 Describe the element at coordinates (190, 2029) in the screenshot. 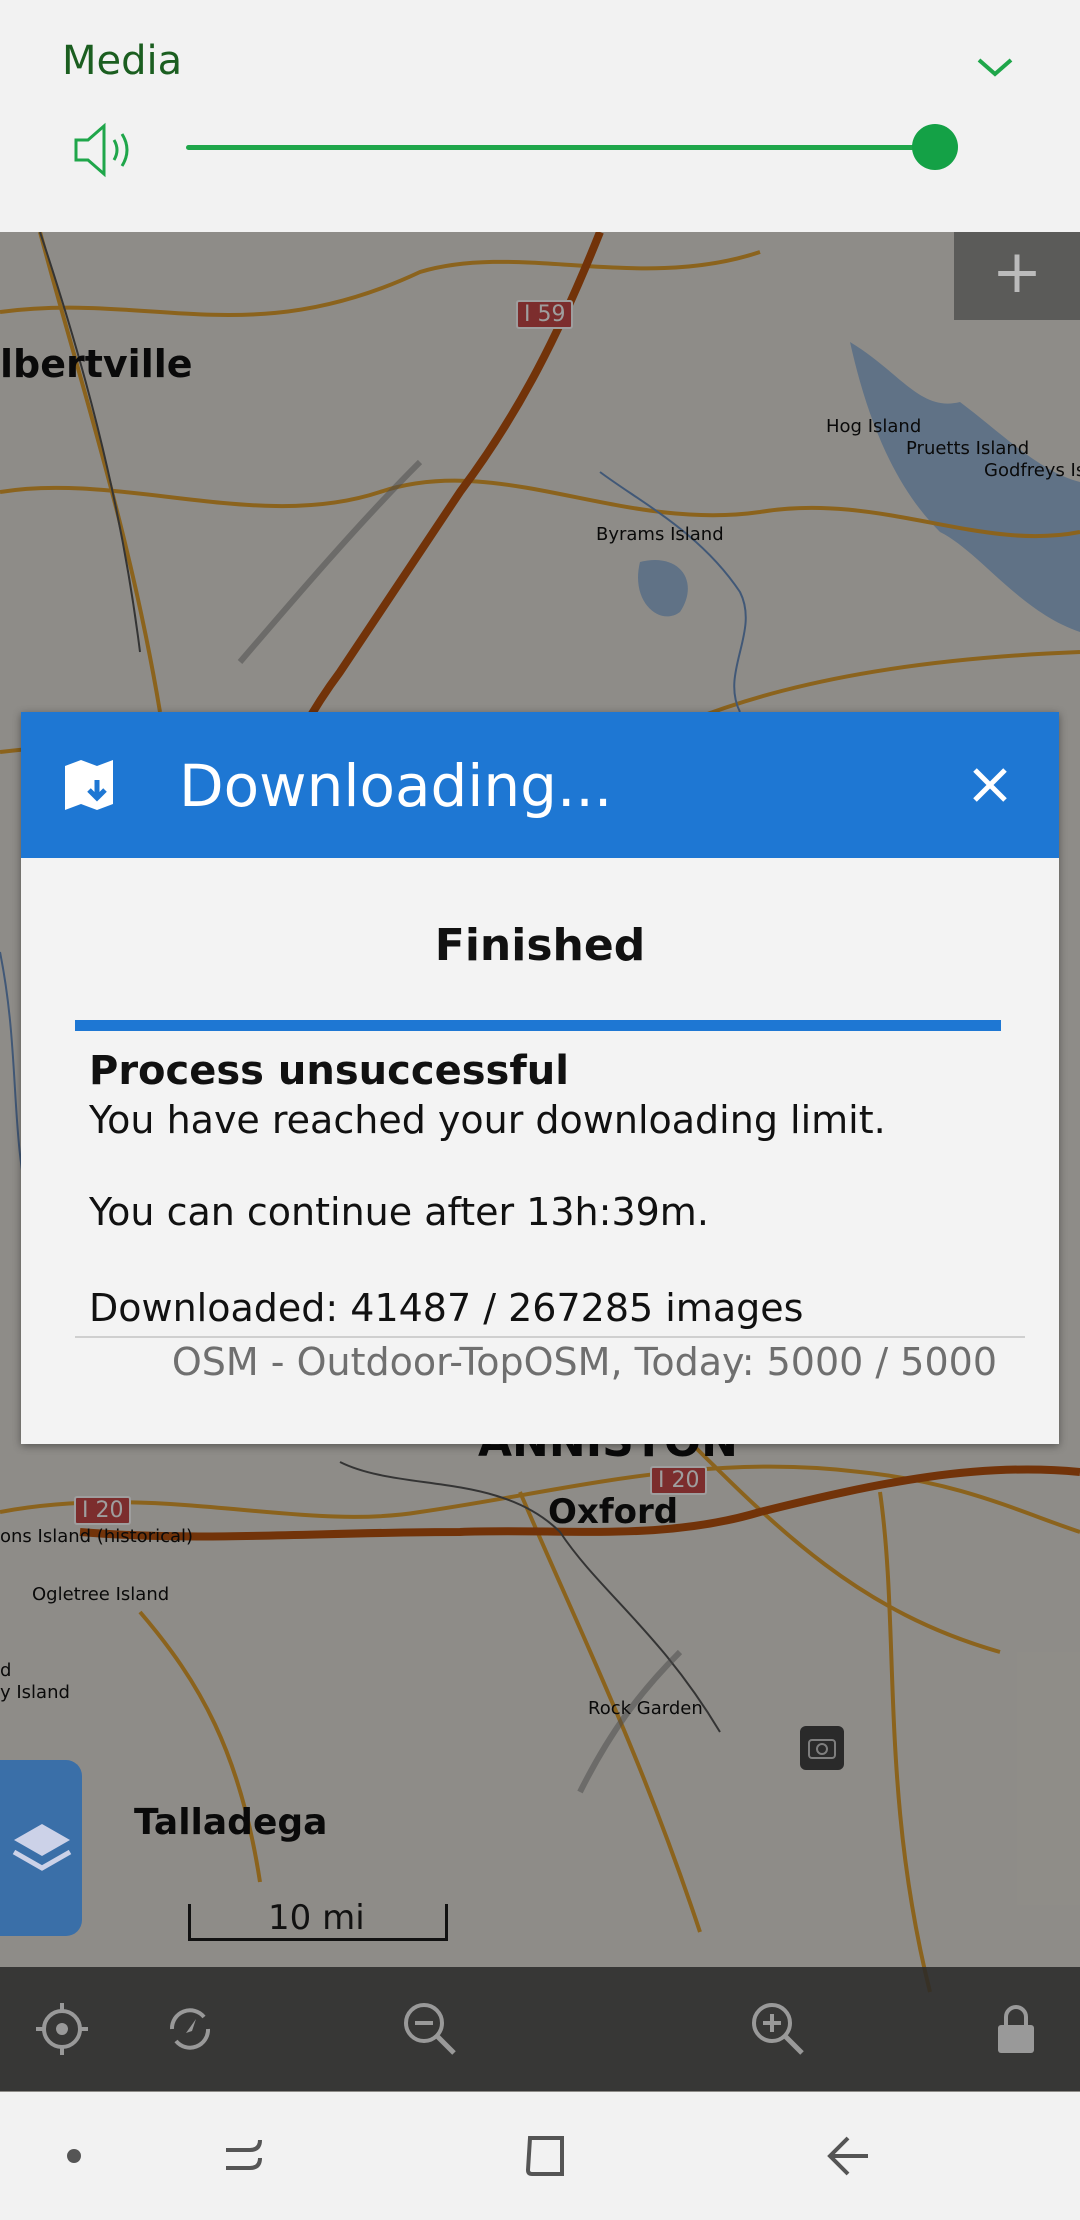

I see `rotate-icon` at that location.